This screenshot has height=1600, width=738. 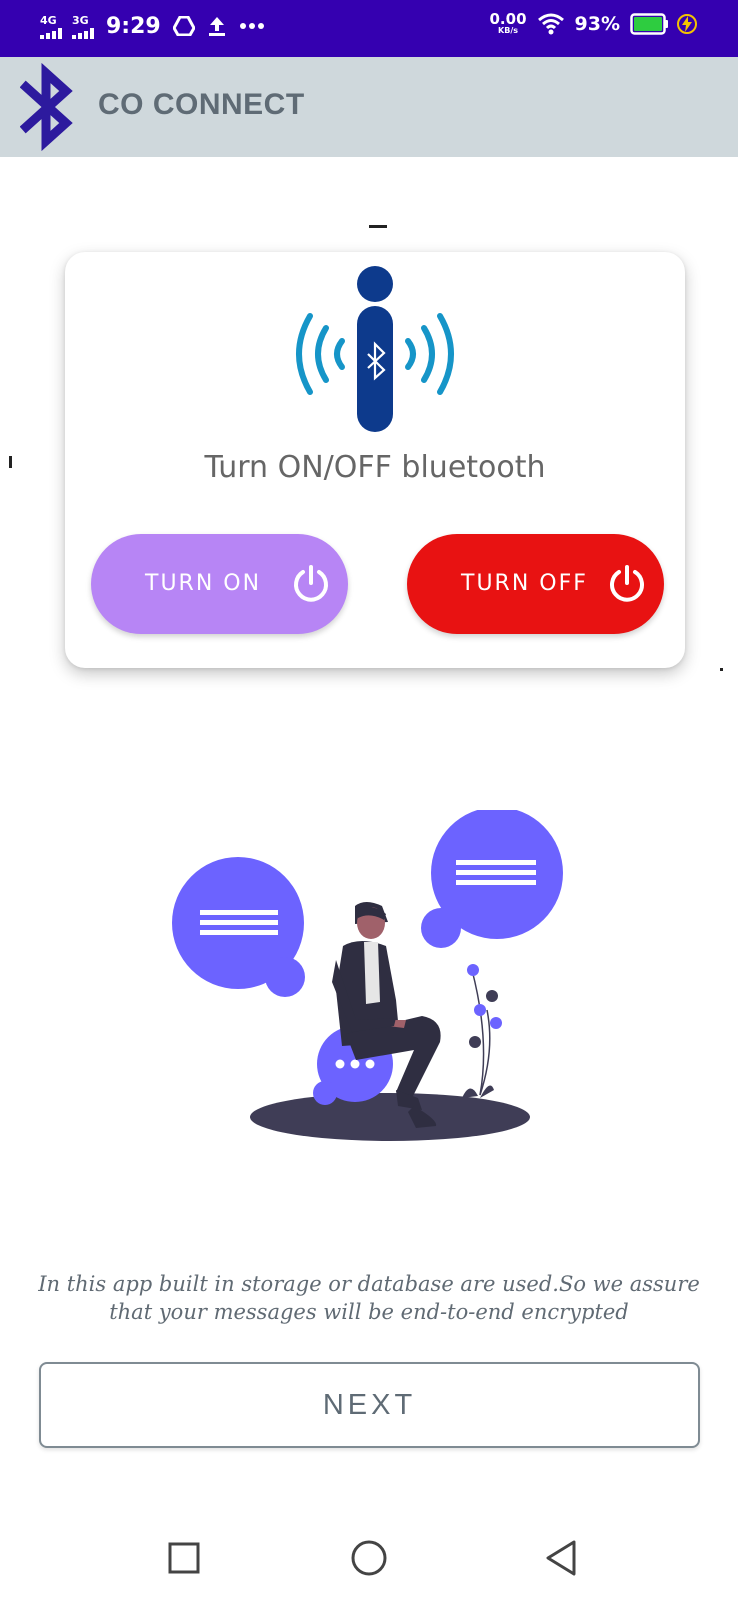 What do you see at coordinates (251, 26) in the screenshot?
I see `more-icon` at bounding box center [251, 26].